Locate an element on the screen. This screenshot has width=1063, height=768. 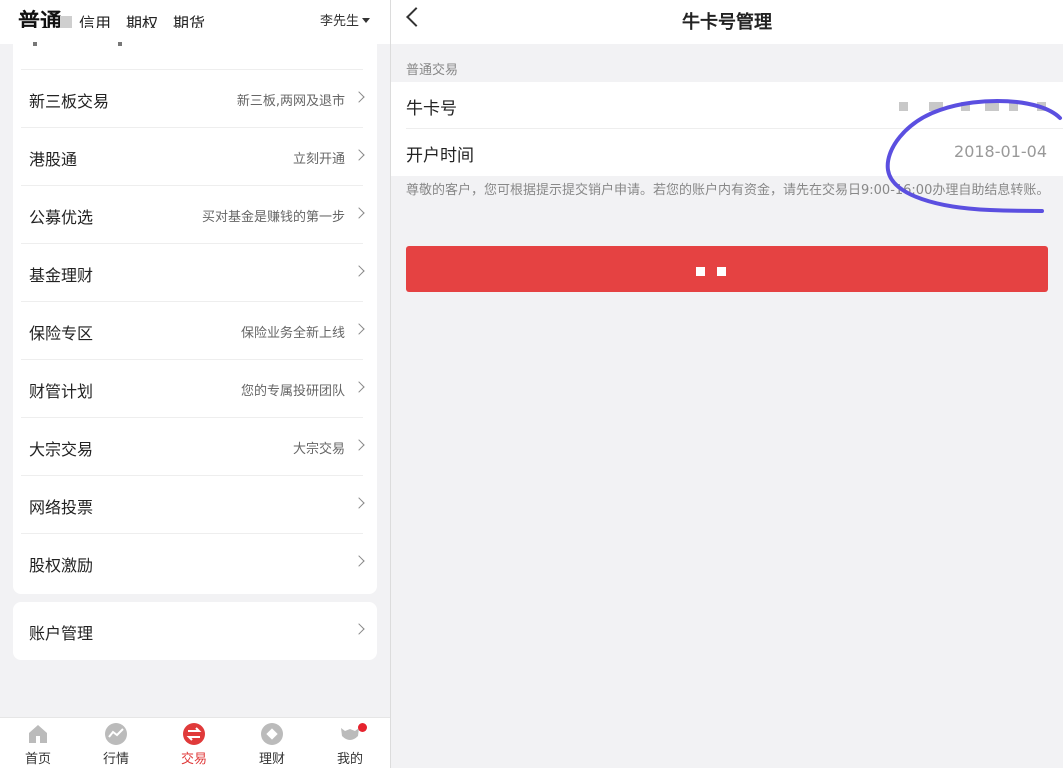
masked-card-number is located at coordinates (974, 107).